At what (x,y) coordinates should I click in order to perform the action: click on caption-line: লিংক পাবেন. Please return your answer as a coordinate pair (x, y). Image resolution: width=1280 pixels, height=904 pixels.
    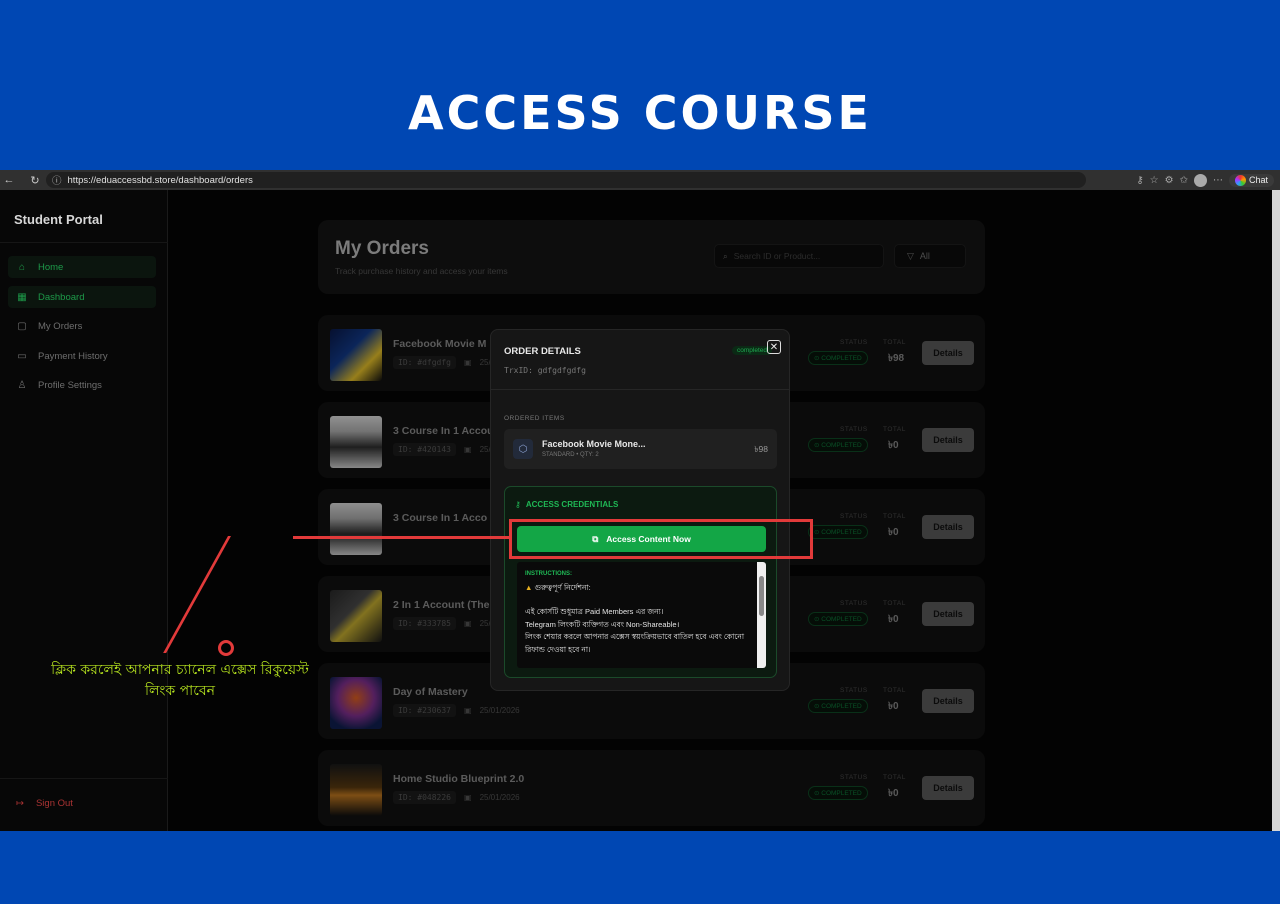
    Looking at the image, I should click on (180, 691).